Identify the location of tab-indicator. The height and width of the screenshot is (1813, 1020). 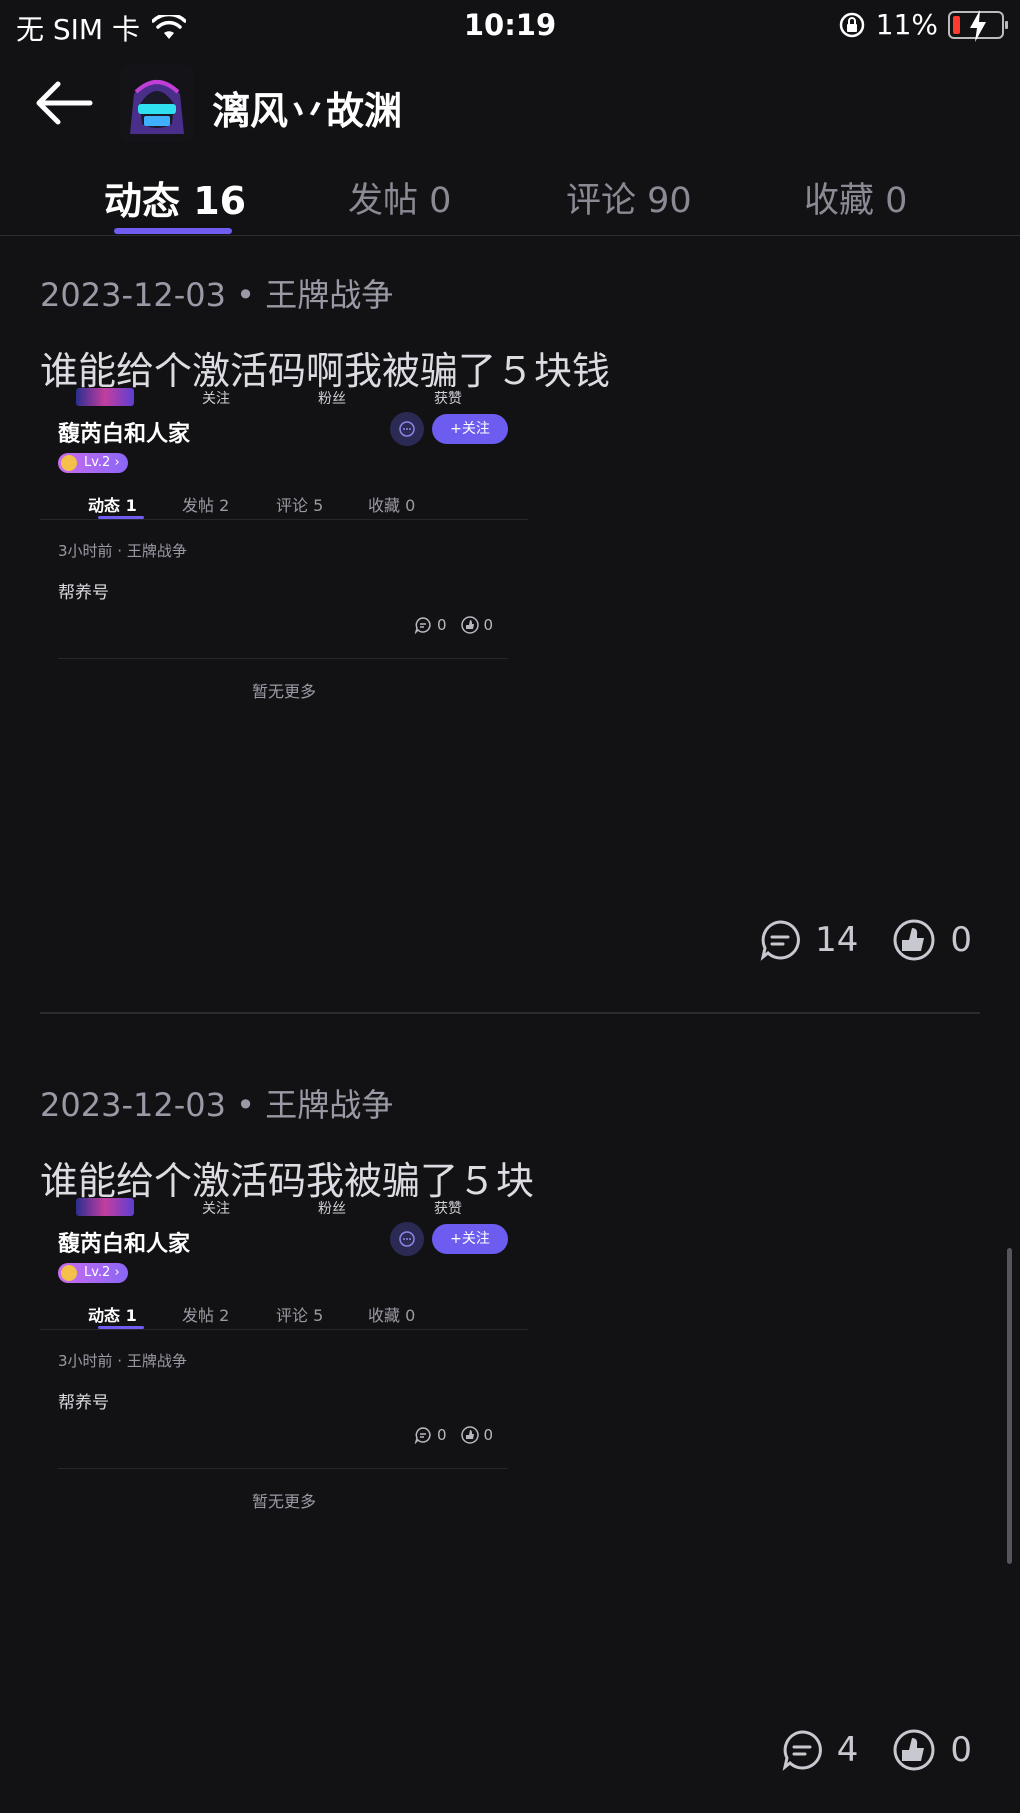
(173, 231).